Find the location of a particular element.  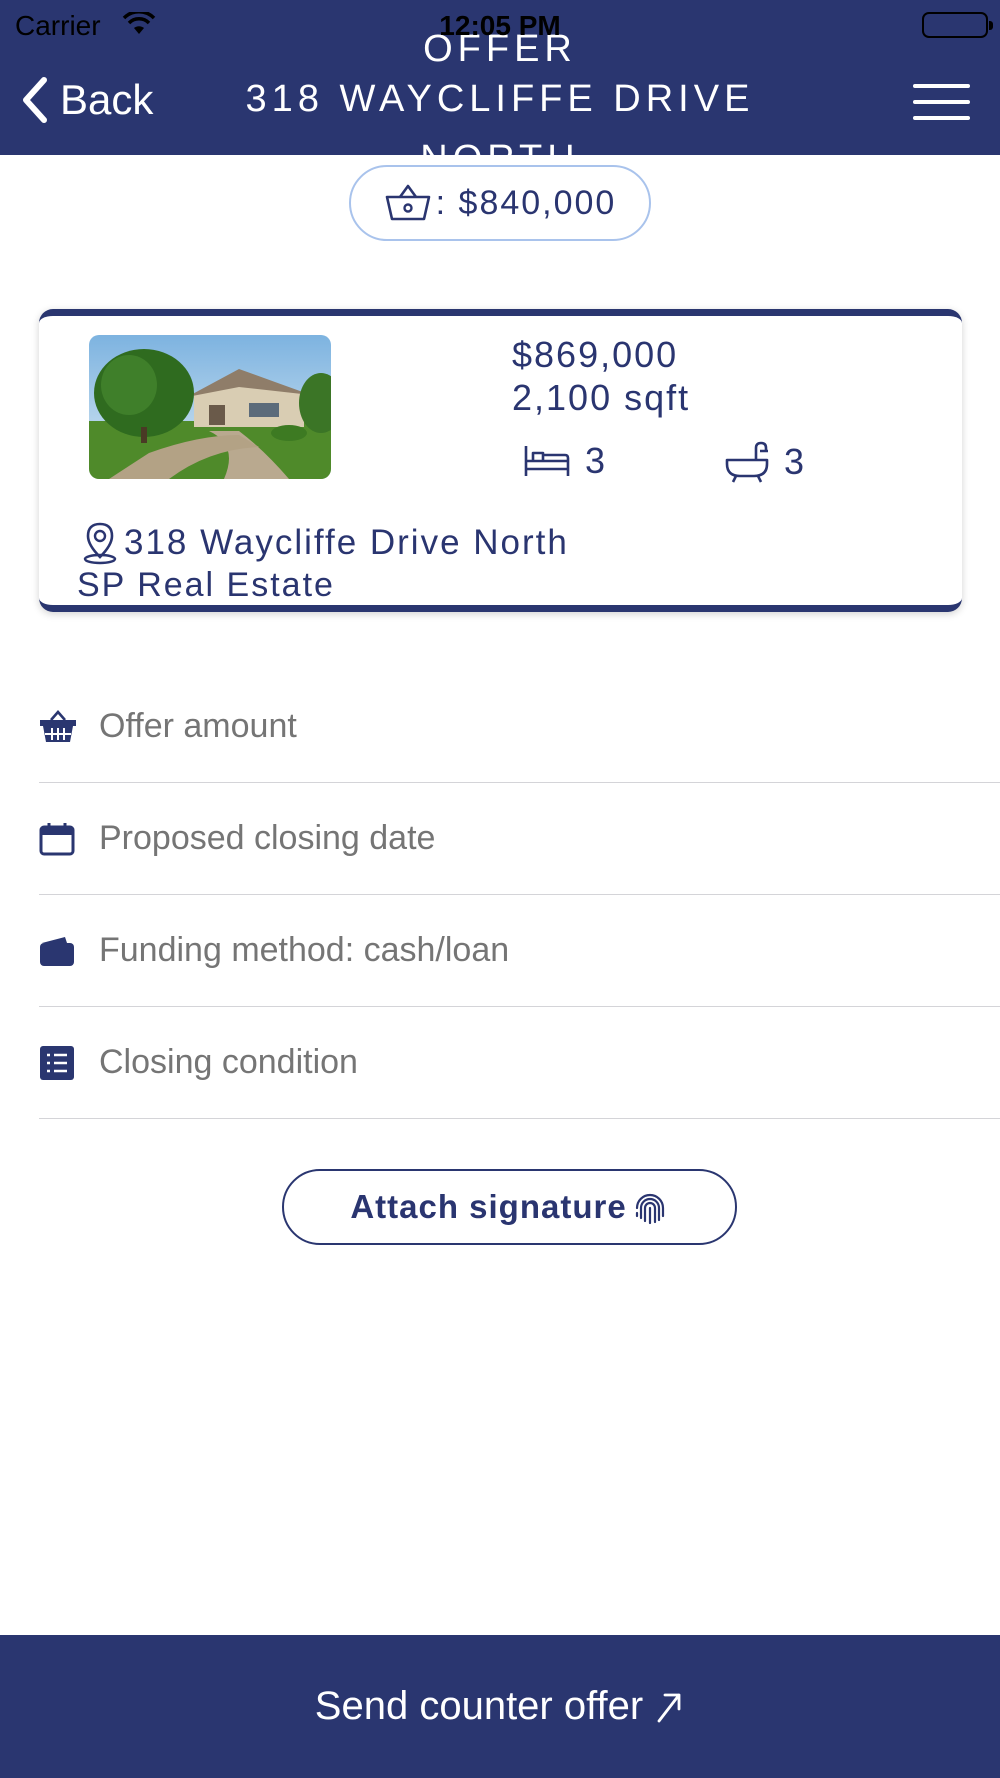

bathtub-icon is located at coordinates (747, 462).